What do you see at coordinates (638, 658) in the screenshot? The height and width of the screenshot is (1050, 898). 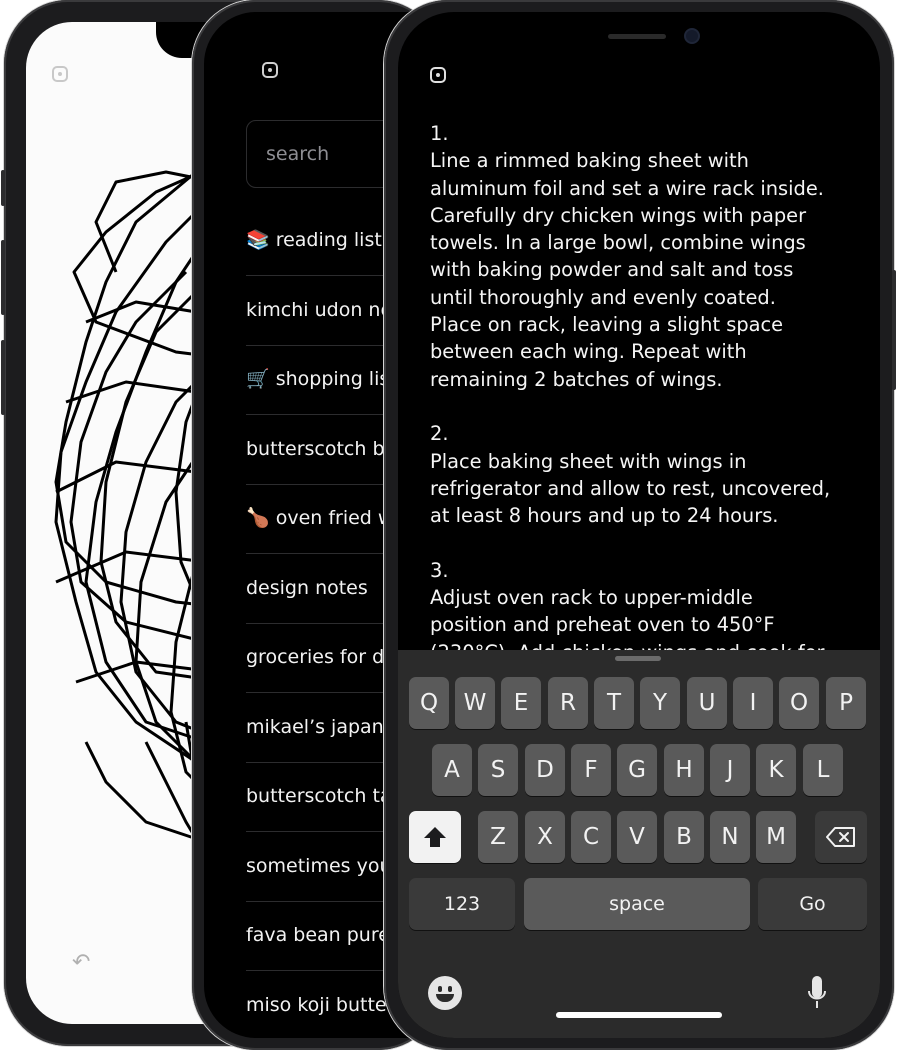 I see `keyboard-grabber` at bounding box center [638, 658].